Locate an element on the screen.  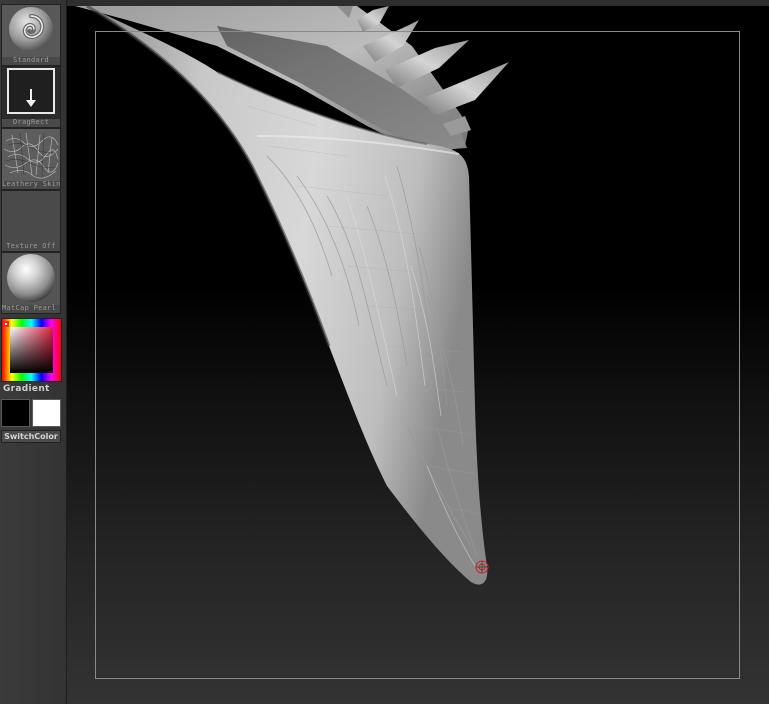
matcap-pearl-sphere-icon is located at coordinates (31, 279).